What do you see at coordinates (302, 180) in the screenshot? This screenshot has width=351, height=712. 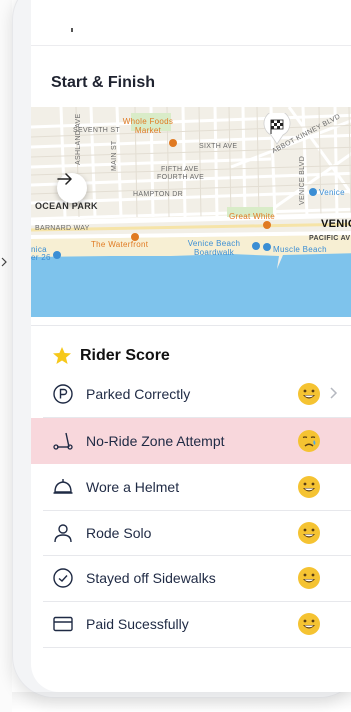 I see `map-street-label: VENICE BLVD` at bounding box center [302, 180].